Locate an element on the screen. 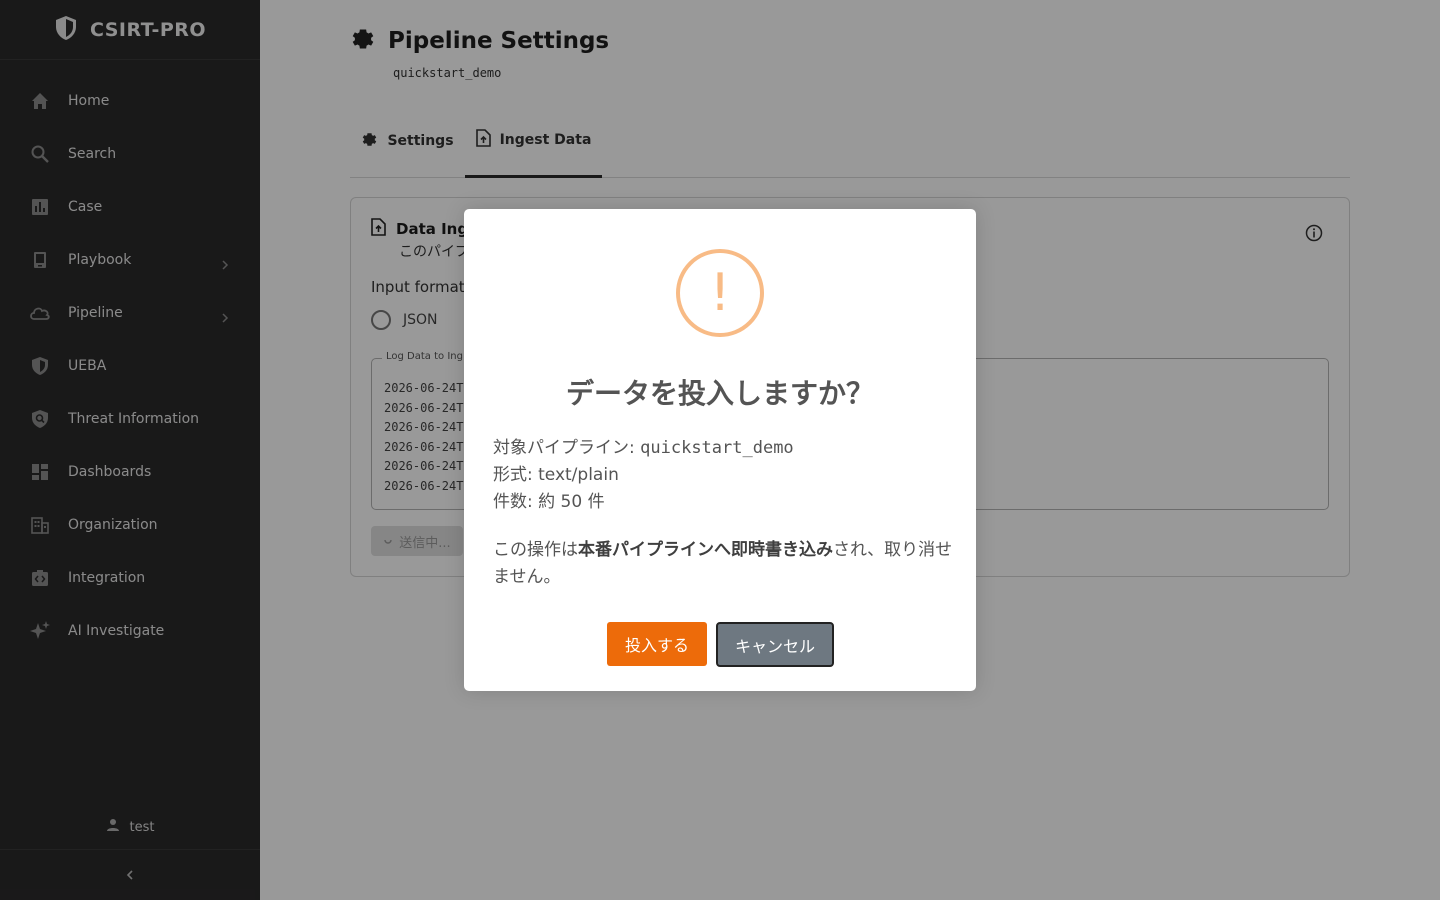 Image resolution: width=1440 pixels, height=900 pixels. target-pipeline-value: quickstart_demo is located at coordinates (717, 448).